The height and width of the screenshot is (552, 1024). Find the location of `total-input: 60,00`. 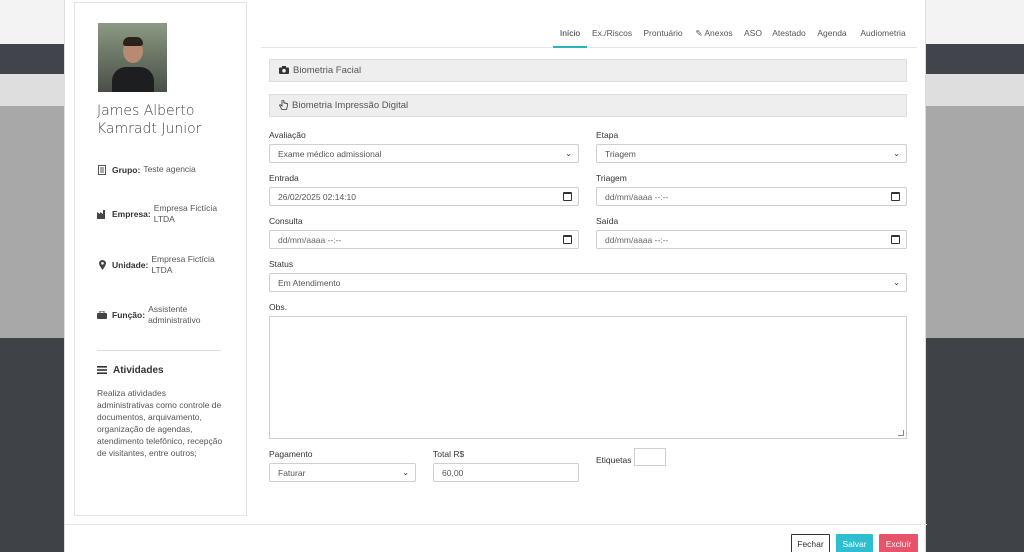

total-input: 60,00 is located at coordinates (506, 472).